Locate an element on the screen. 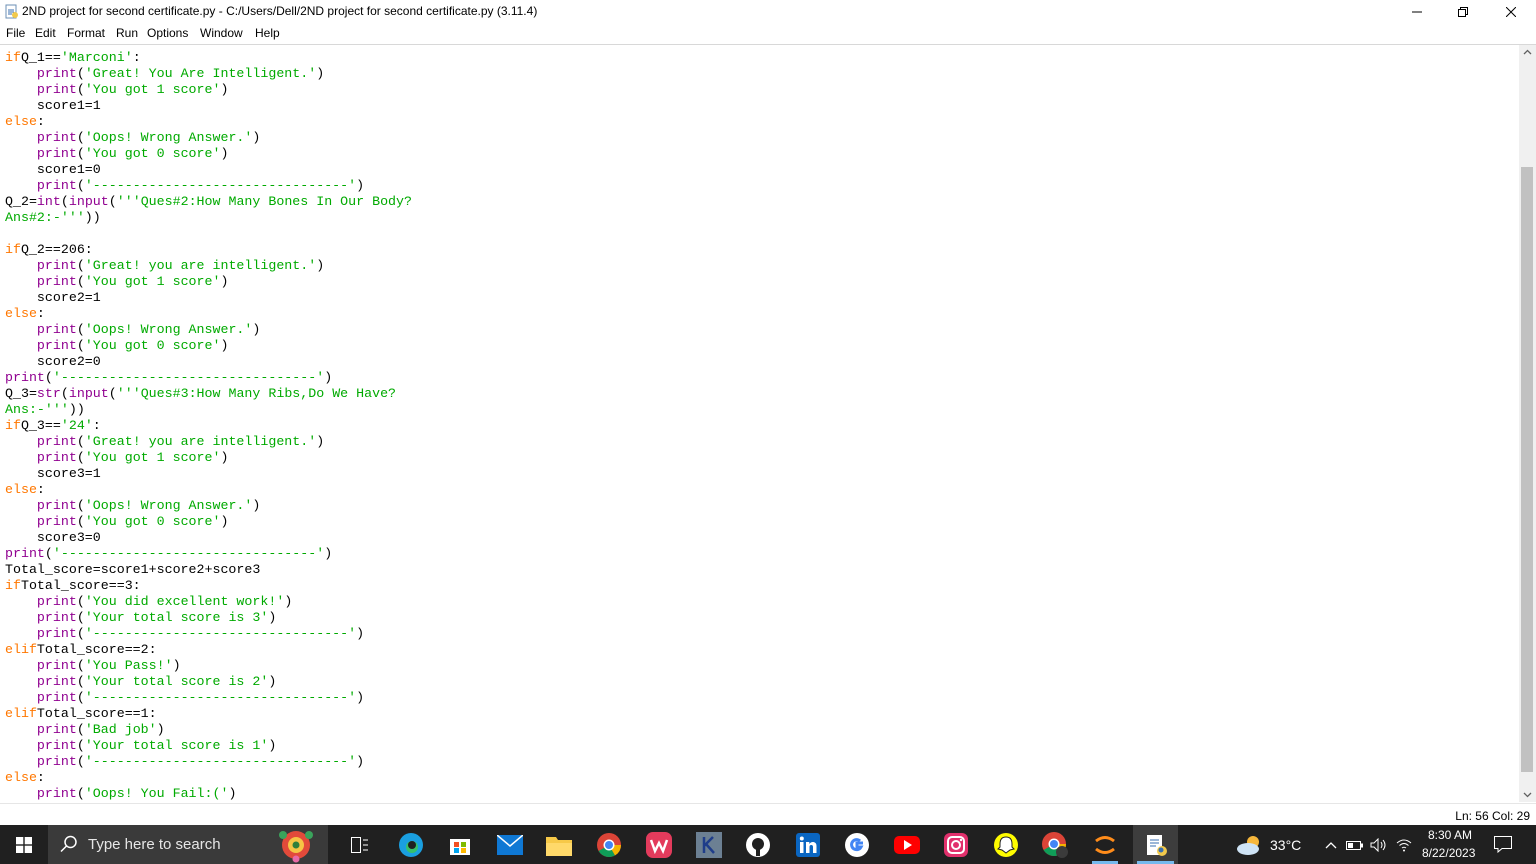 The image size is (1536, 864). menu-window: Window is located at coordinates (221, 33).